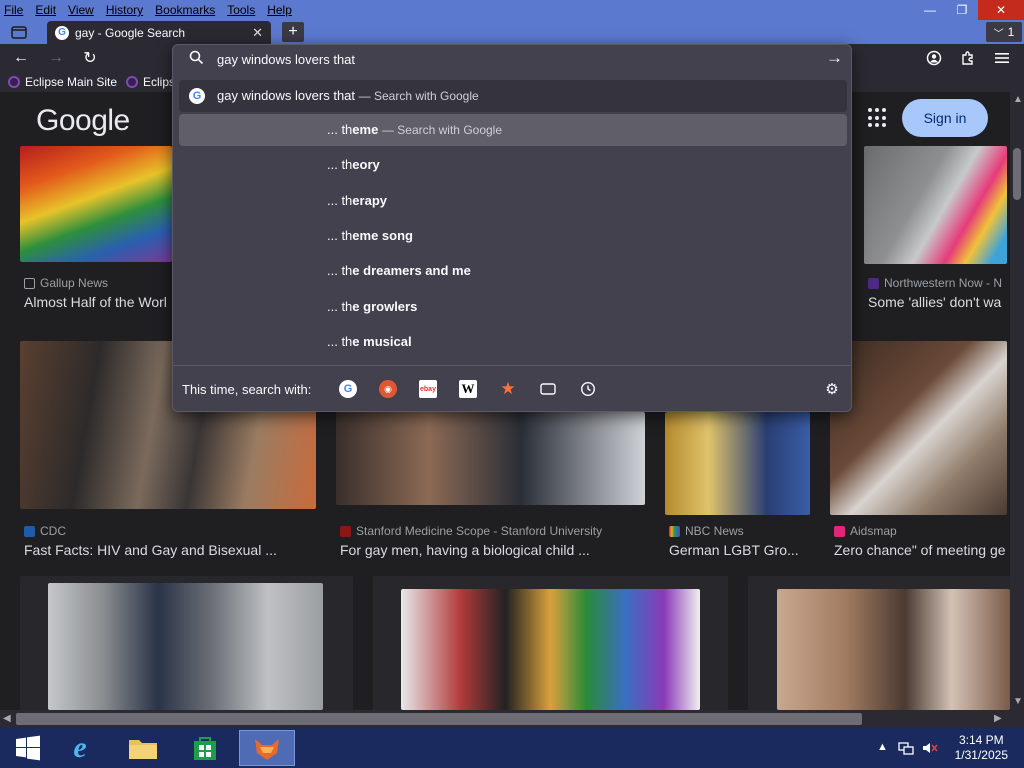 This screenshot has width=1024, height=768. What do you see at coordinates (1018, 99) in the screenshot?
I see `scroll-up-arrow-icon: ▲` at bounding box center [1018, 99].